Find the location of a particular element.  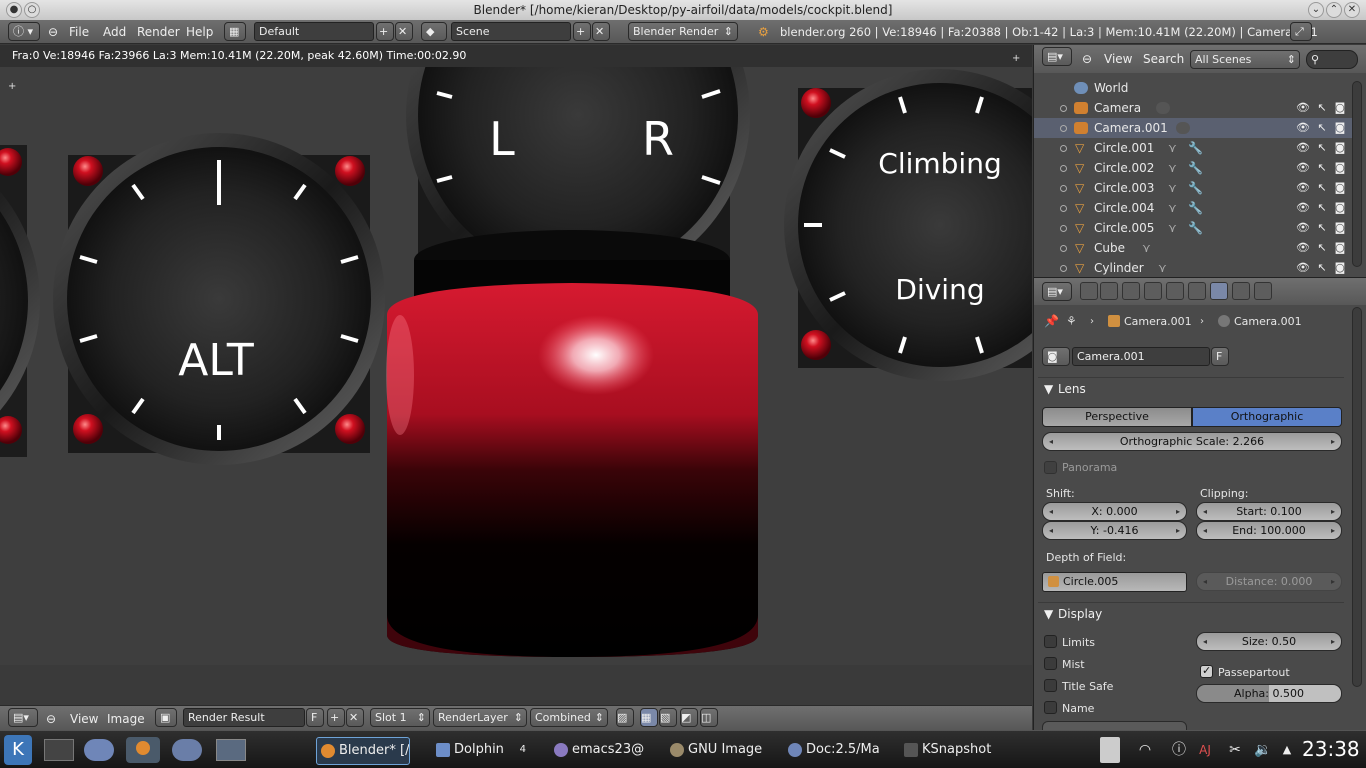

new-image-button: + is located at coordinates (336, 717).